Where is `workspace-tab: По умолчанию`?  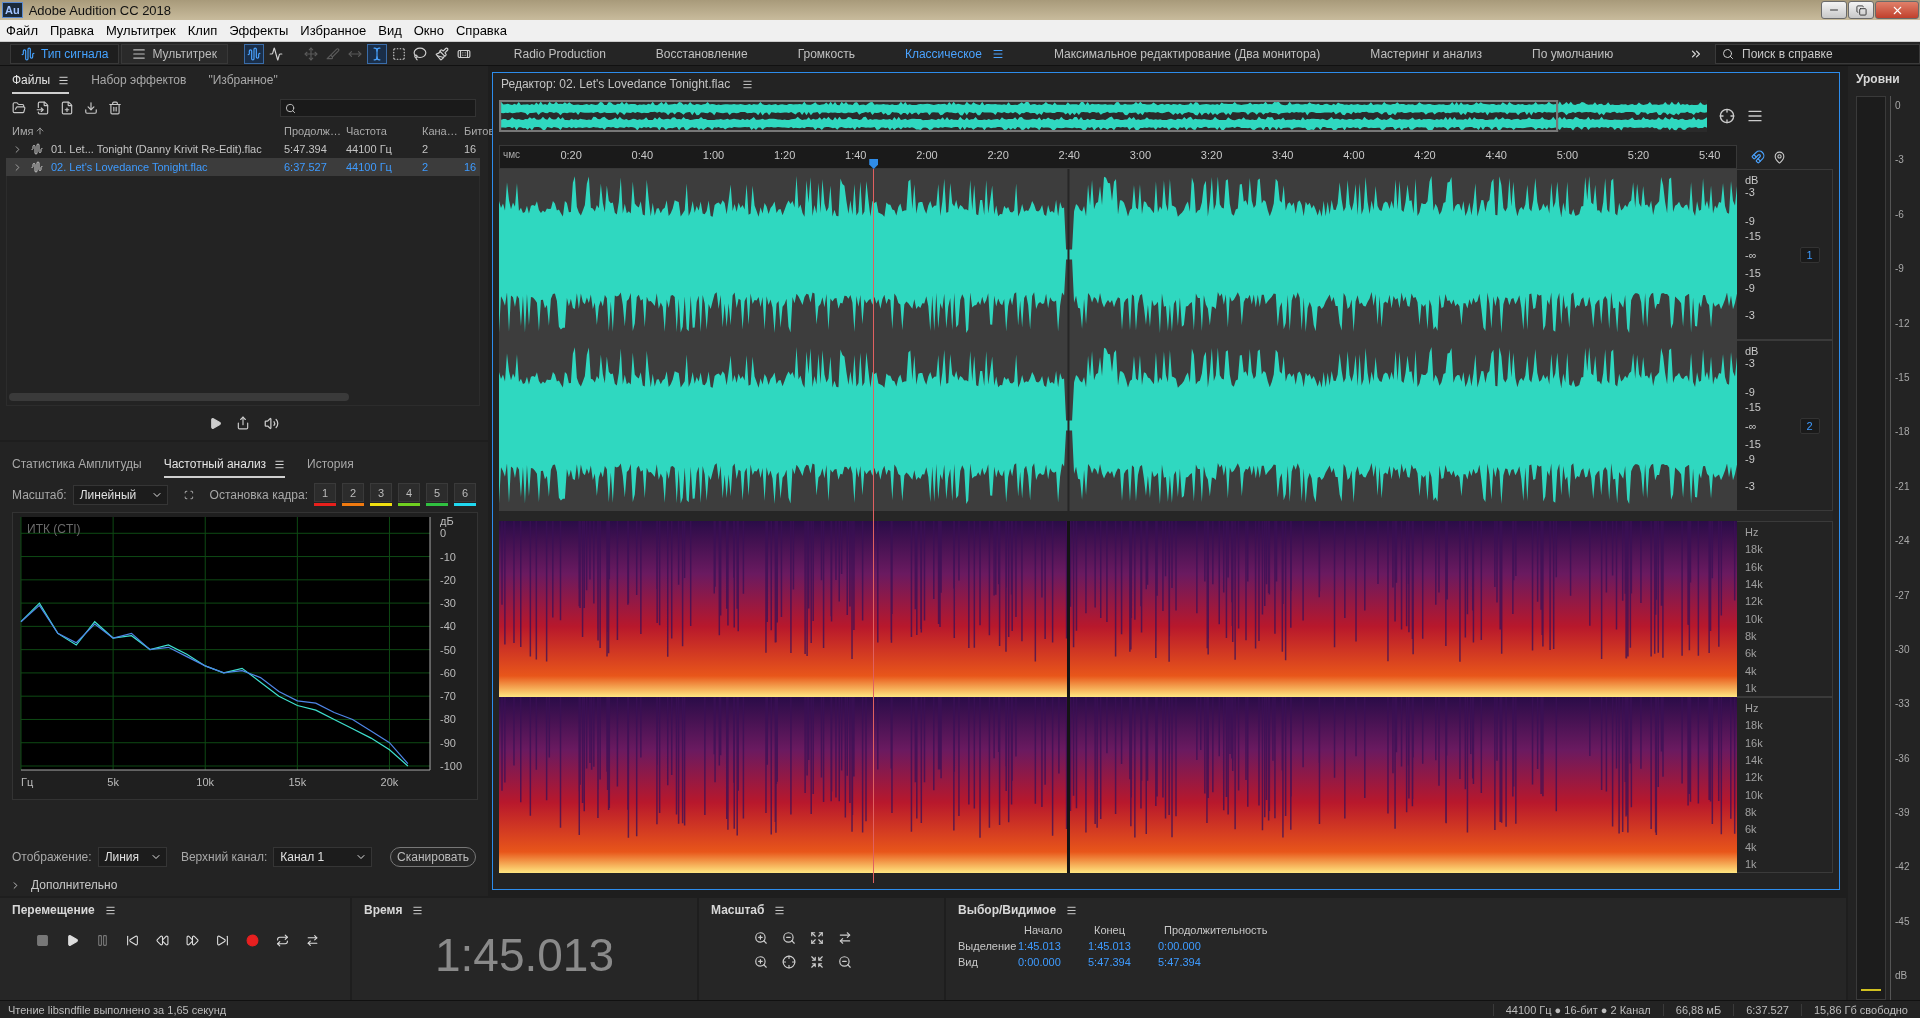 workspace-tab: По умолчанию is located at coordinates (1573, 53).